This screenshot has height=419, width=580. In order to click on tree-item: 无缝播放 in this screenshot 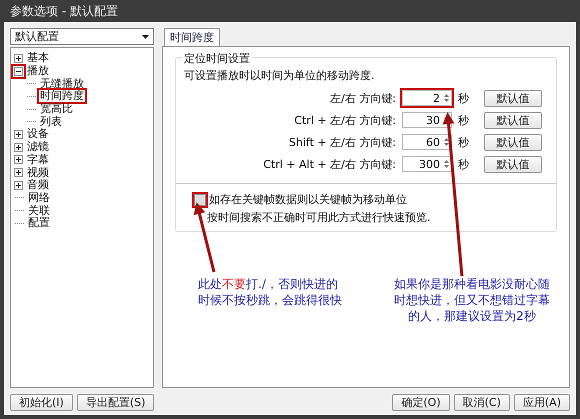, I will do `click(62, 84)`.